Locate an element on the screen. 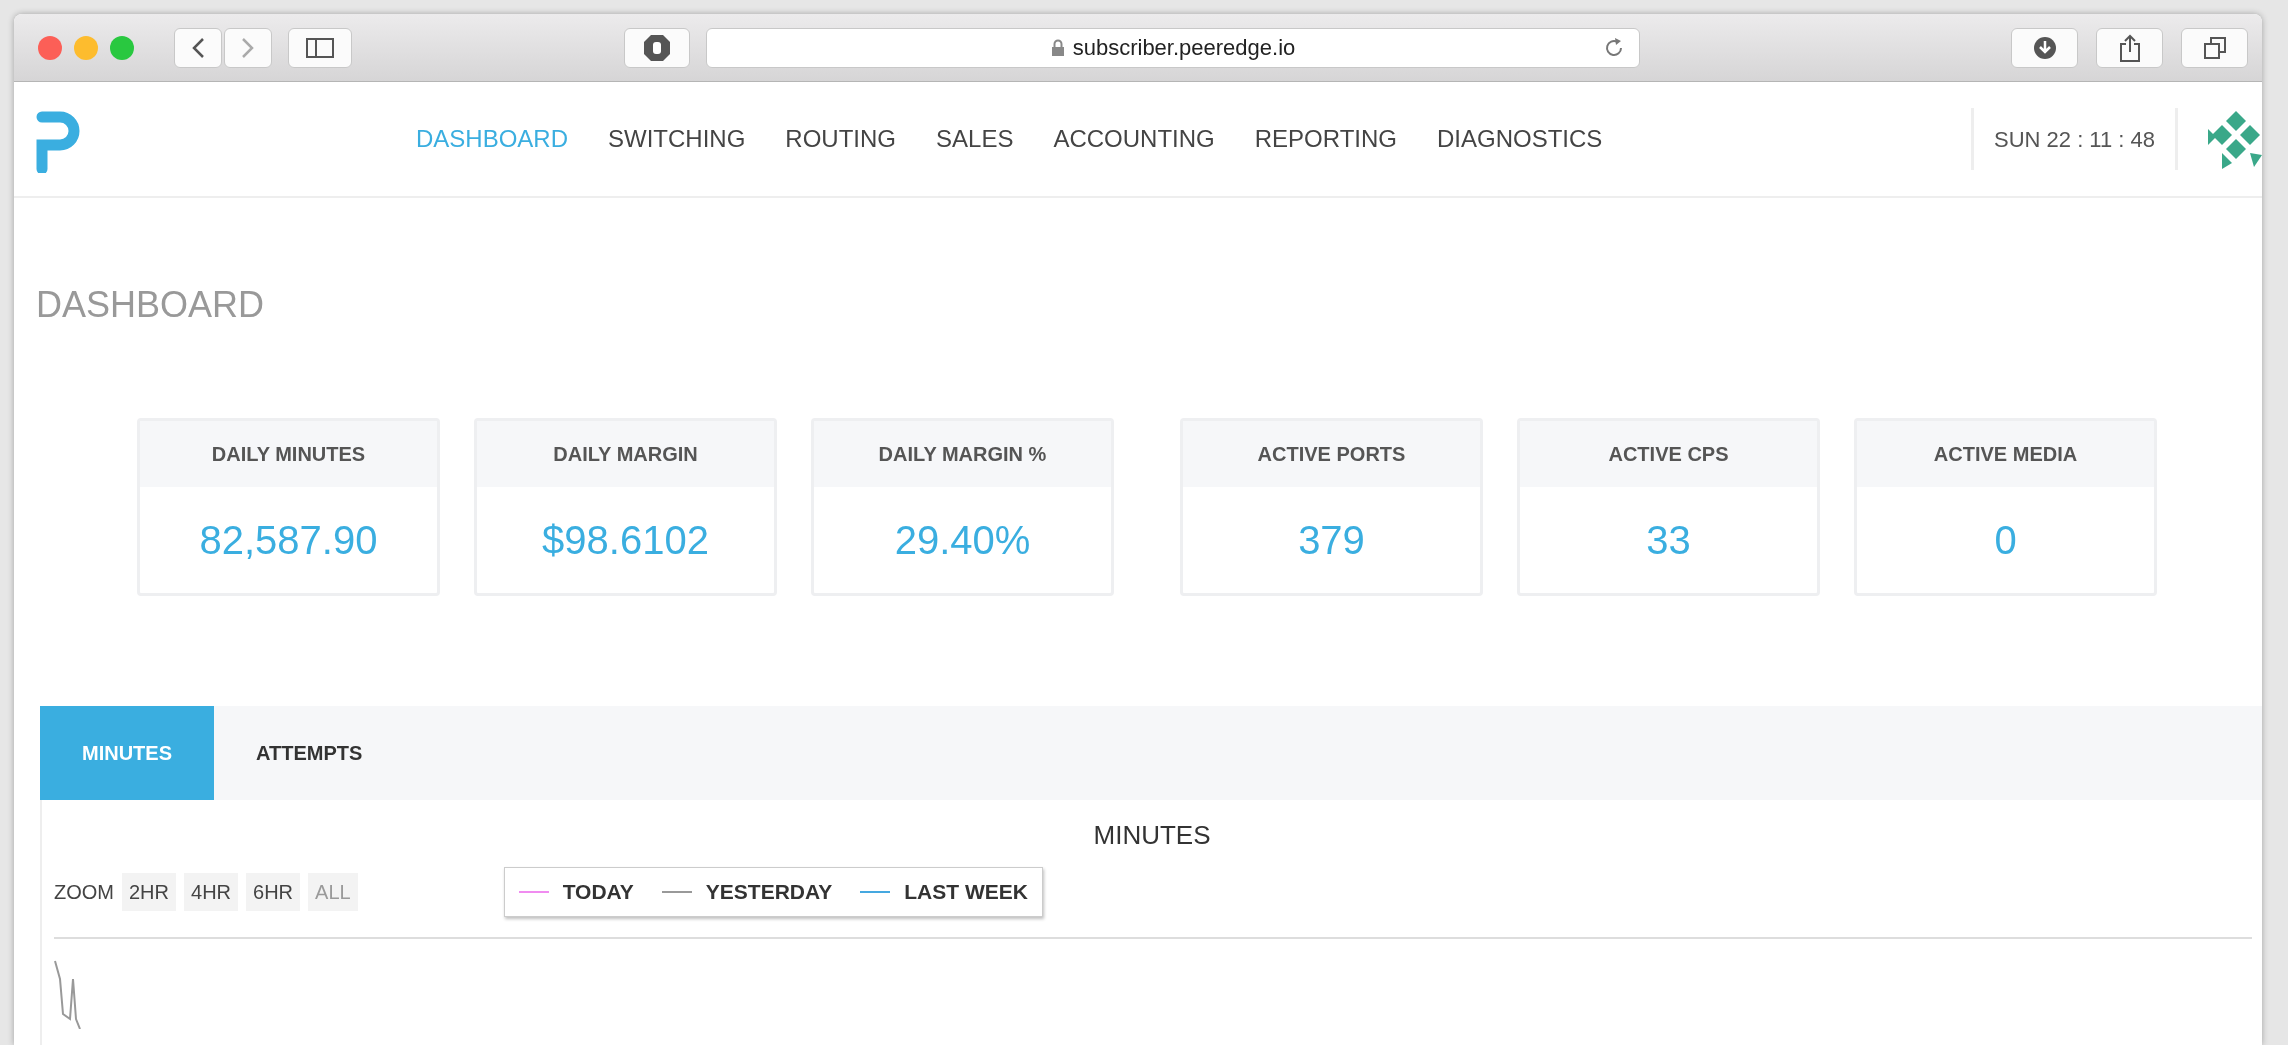 Image resolution: width=2288 pixels, height=1045 pixels. nav-link: REPORTING is located at coordinates (1325, 139).